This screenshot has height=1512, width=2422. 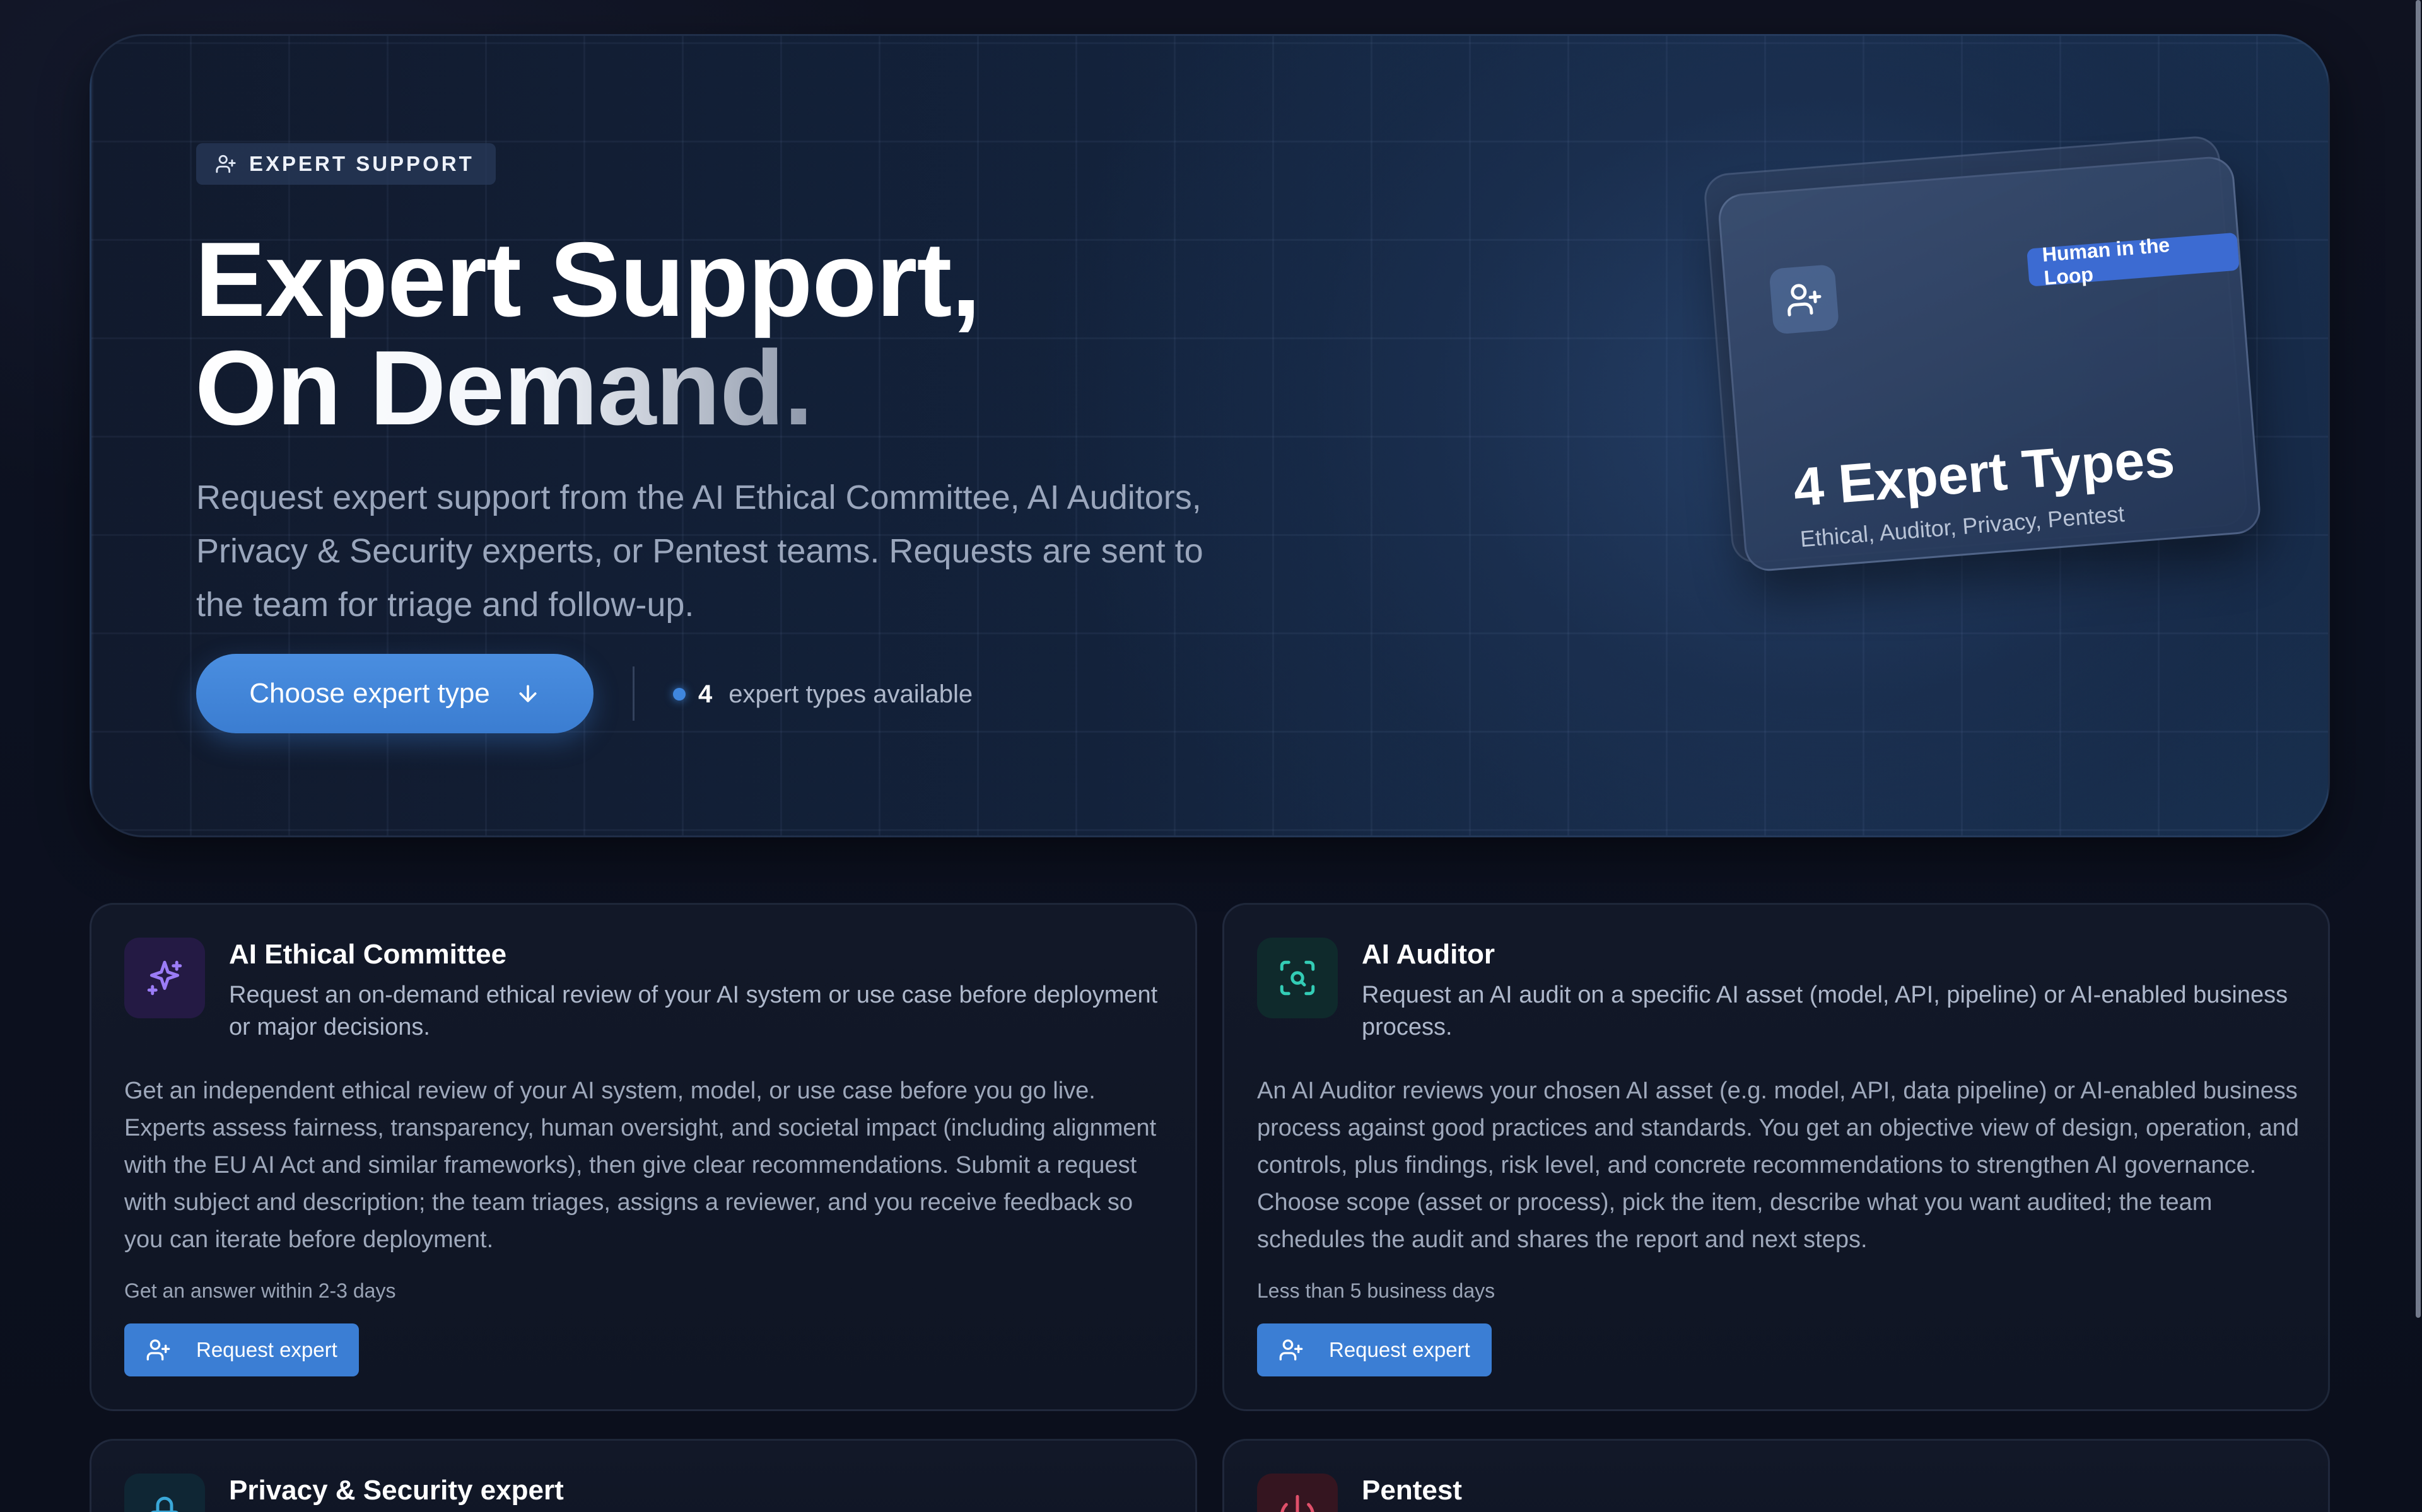 What do you see at coordinates (504, 388) in the screenshot?
I see `page-title-line2: On Demand.` at bounding box center [504, 388].